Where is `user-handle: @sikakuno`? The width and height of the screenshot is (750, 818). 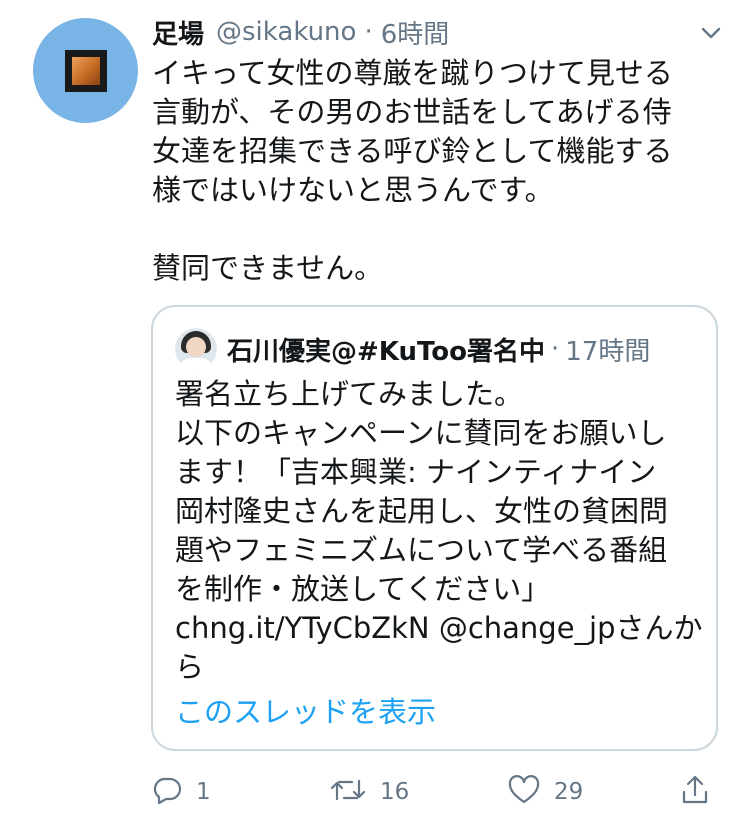 user-handle: @sikakuno is located at coordinates (286, 32).